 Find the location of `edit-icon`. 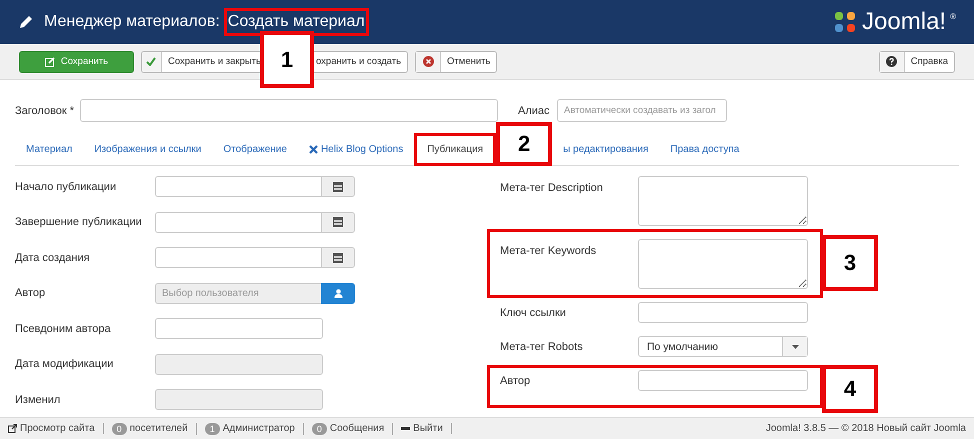

edit-icon is located at coordinates (49, 61).